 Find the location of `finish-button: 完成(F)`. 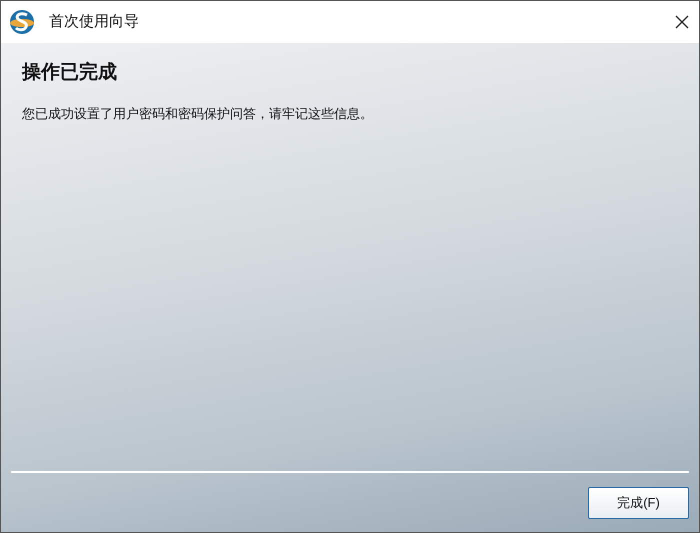

finish-button: 完成(F) is located at coordinates (638, 503).